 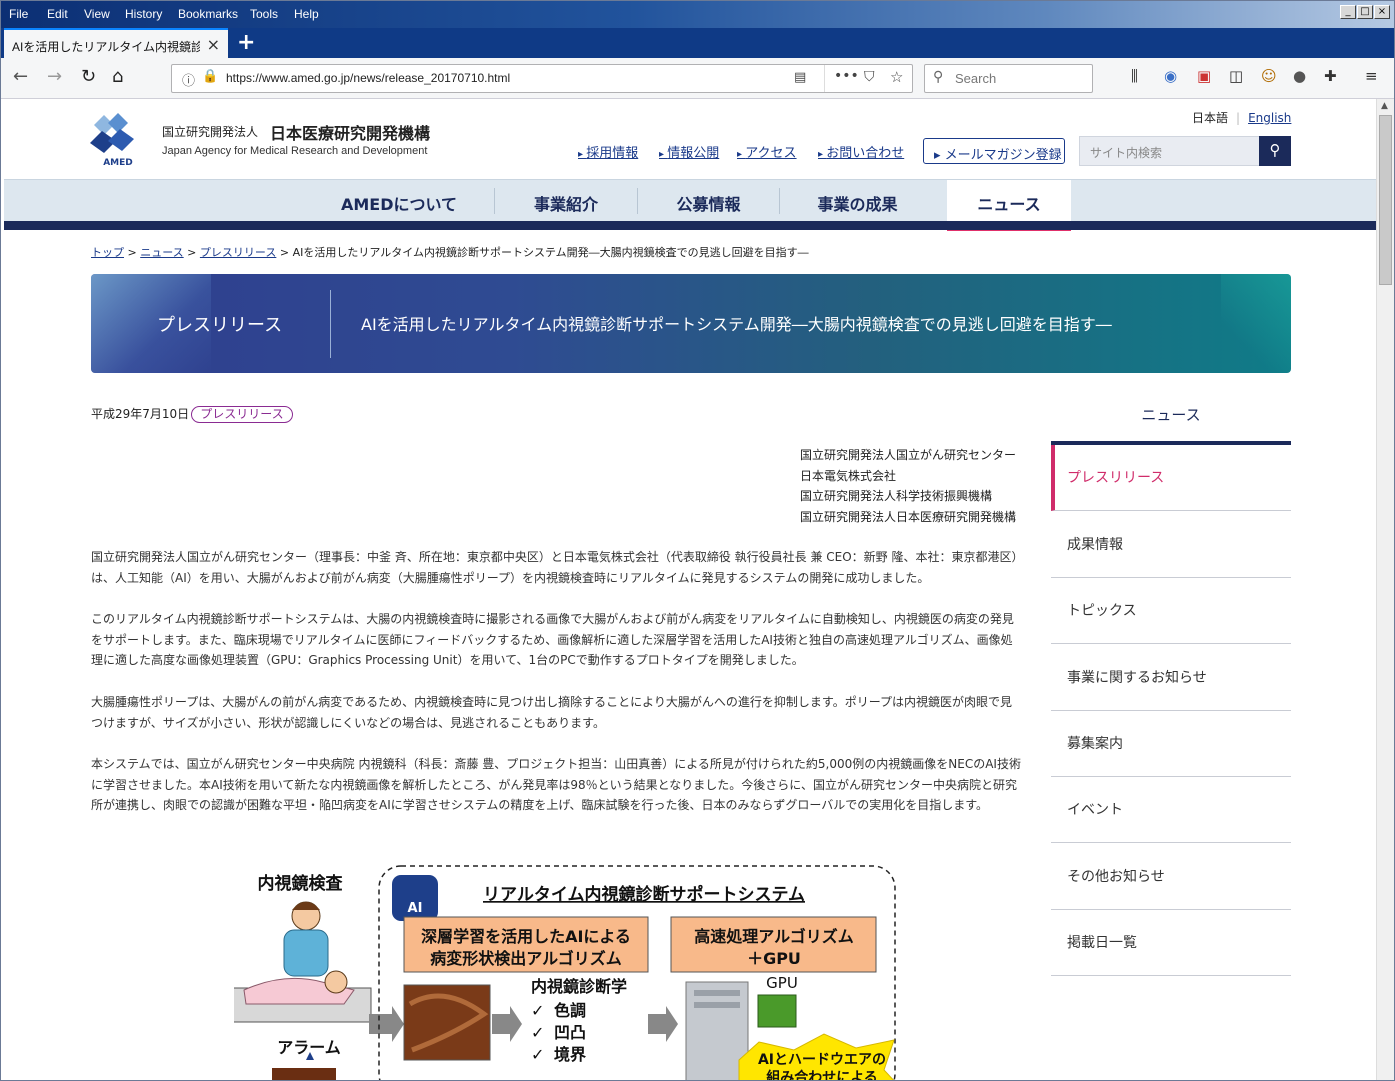 What do you see at coordinates (608, 151) in the screenshot?
I see `link-recruit: 採用情報` at bounding box center [608, 151].